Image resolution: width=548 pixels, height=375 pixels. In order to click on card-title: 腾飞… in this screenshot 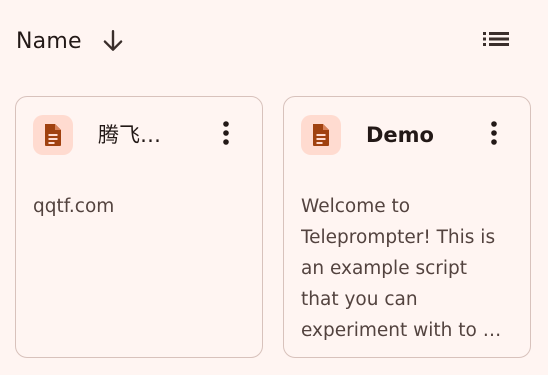, I will do `click(129, 135)`.